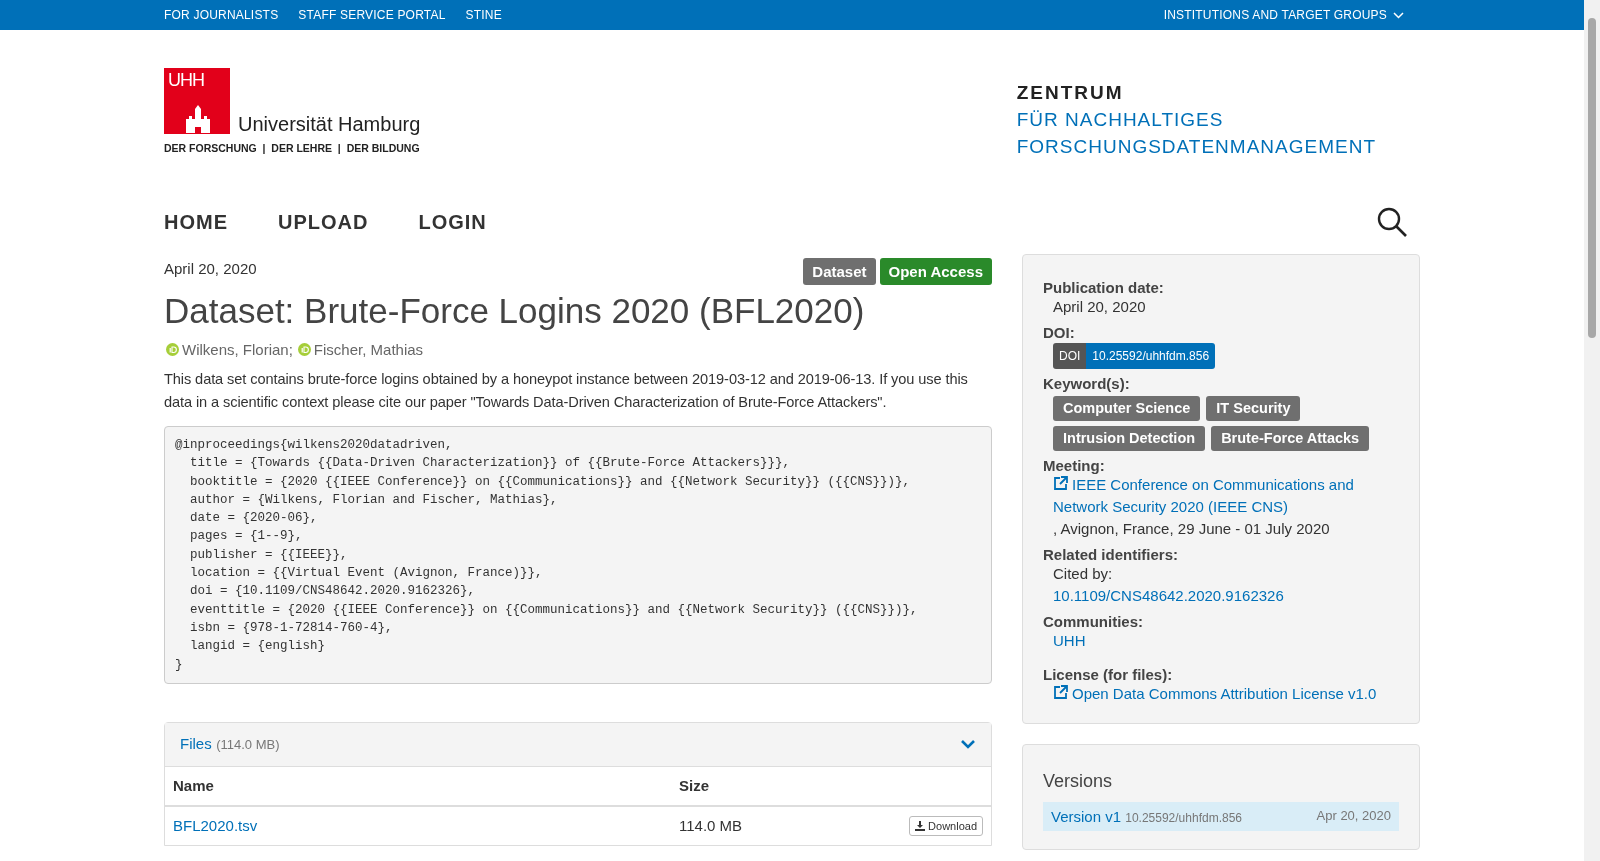 The height and width of the screenshot is (861, 1600). What do you see at coordinates (1083, 574) in the screenshot?
I see `field-value: Cited by:` at bounding box center [1083, 574].